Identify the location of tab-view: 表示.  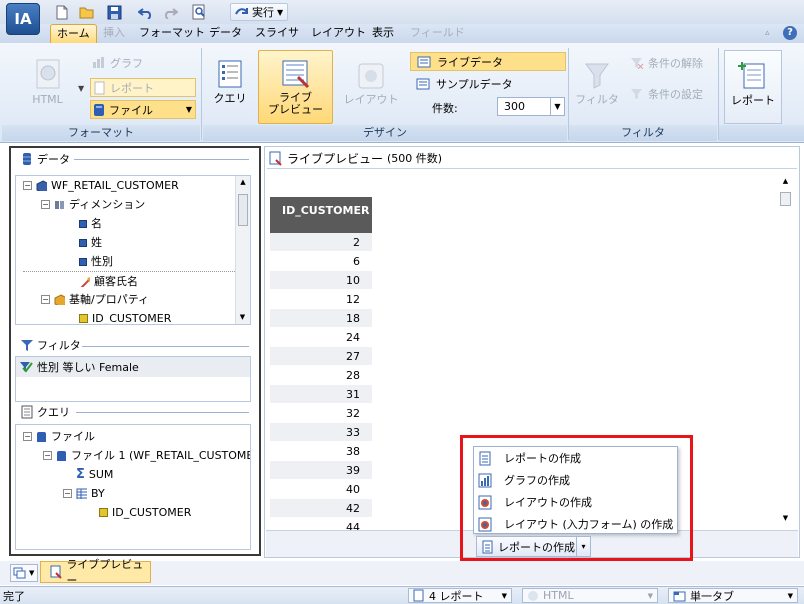
(383, 33).